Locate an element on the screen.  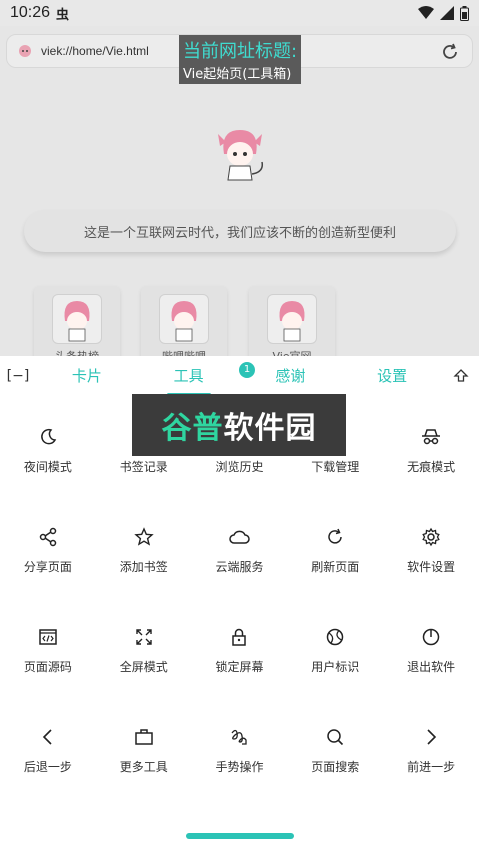
tool-label: 浏览历史 is located at coordinates (239, 467).